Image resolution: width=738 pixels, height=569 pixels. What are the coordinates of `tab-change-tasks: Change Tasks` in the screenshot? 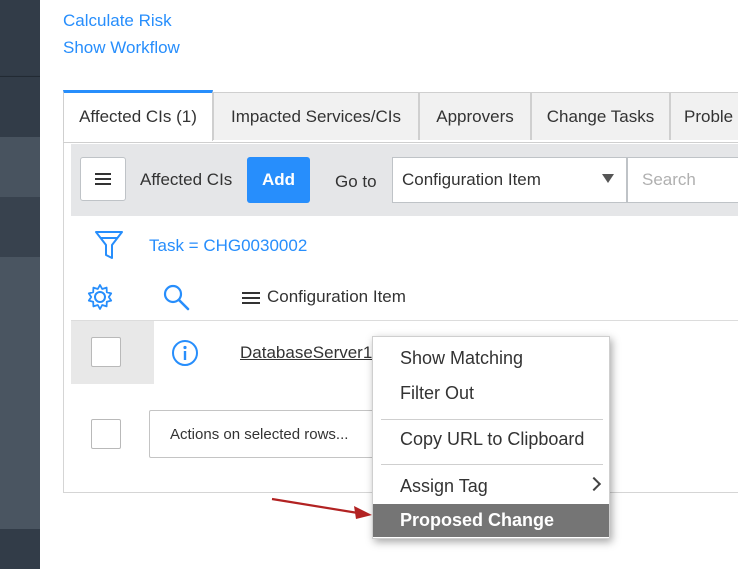 It's located at (600, 116).